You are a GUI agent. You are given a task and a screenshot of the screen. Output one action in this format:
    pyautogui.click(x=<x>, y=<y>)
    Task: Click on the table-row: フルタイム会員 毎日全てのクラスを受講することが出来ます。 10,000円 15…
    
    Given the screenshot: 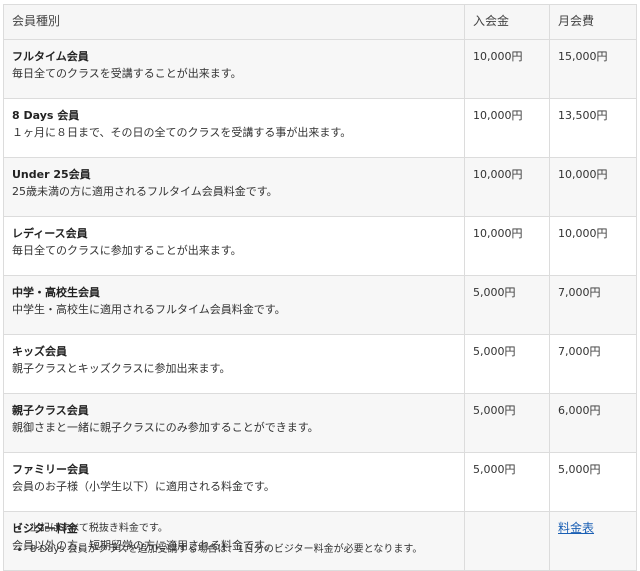 What is the action you would take?
    pyautogui.click(x=320, y=69)
    